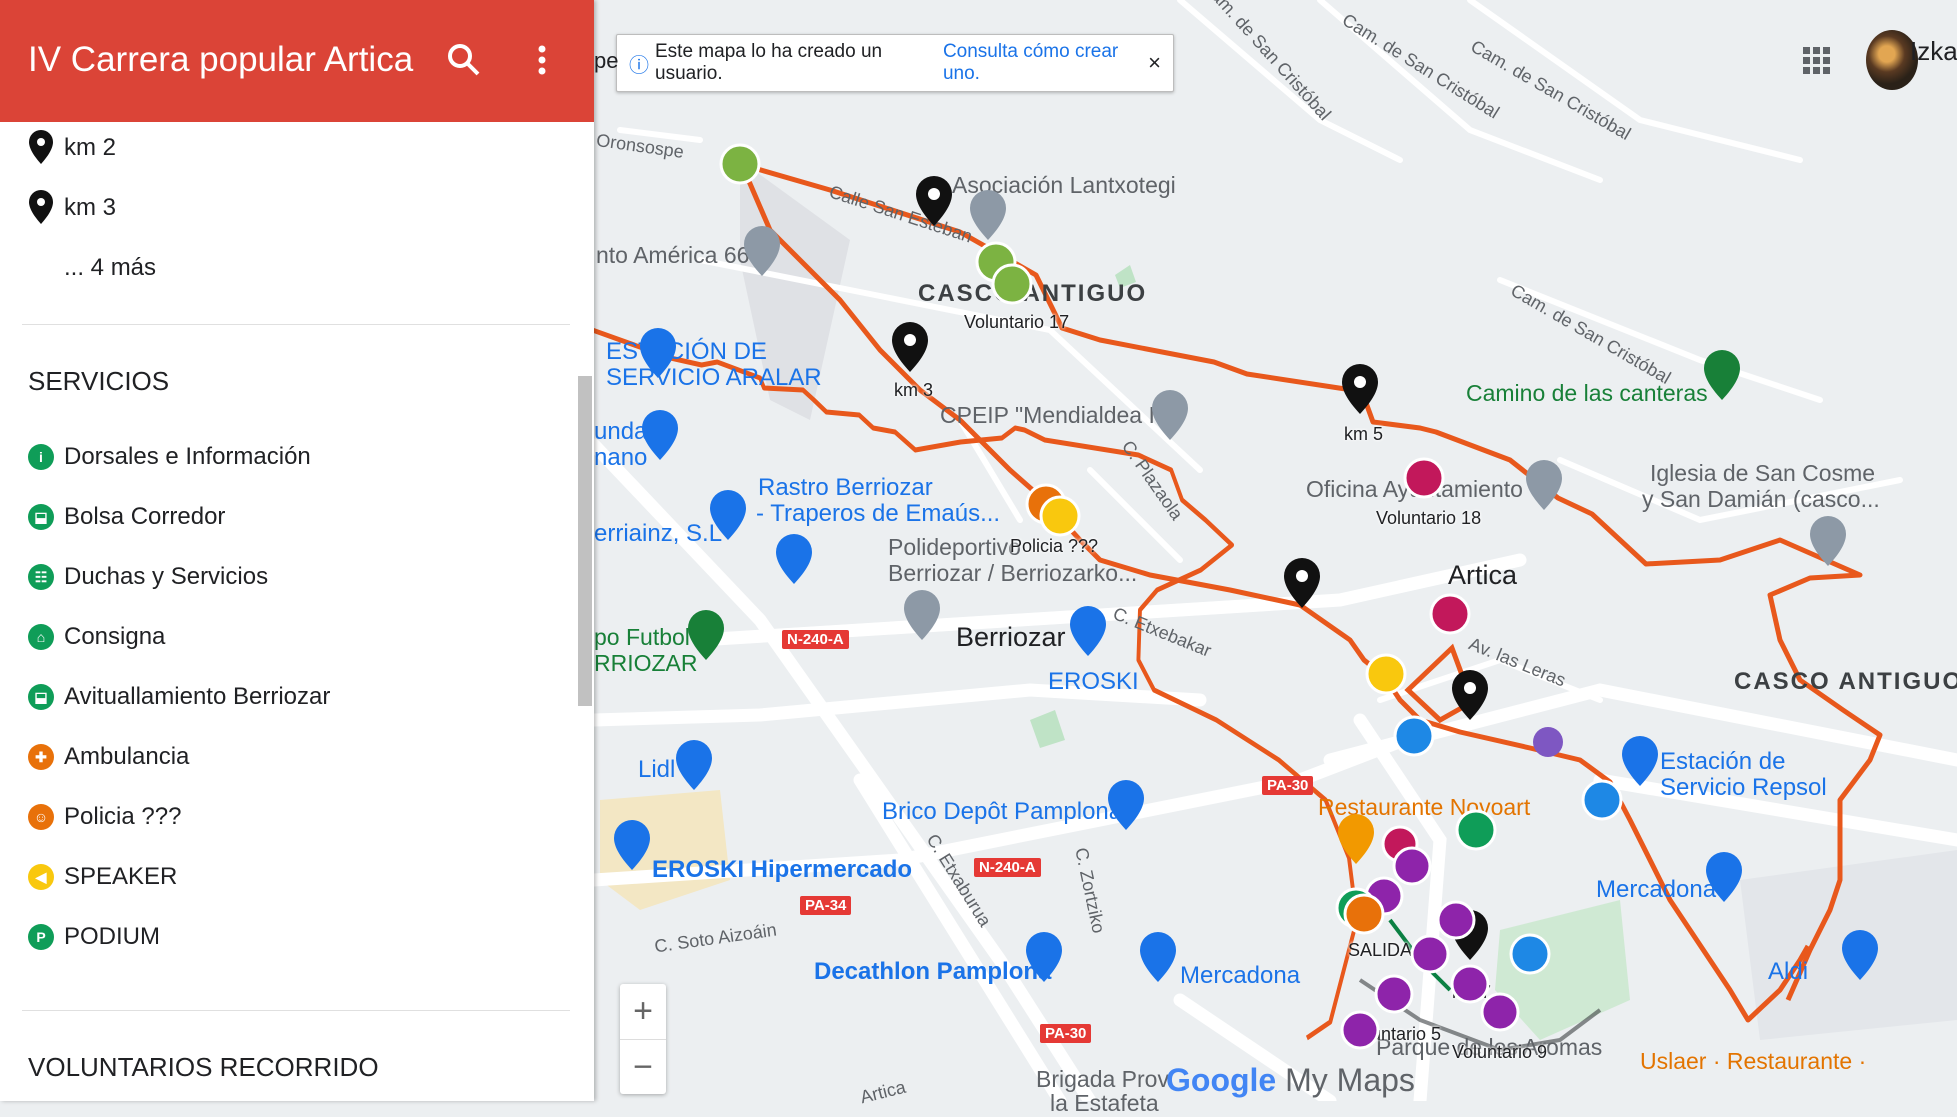 This screenshot has height=1117, width=1957. Describe the element at coordinates (1350, 1080) in the screenshot. I see `my-maps-wordmark: My Maps` at that location.